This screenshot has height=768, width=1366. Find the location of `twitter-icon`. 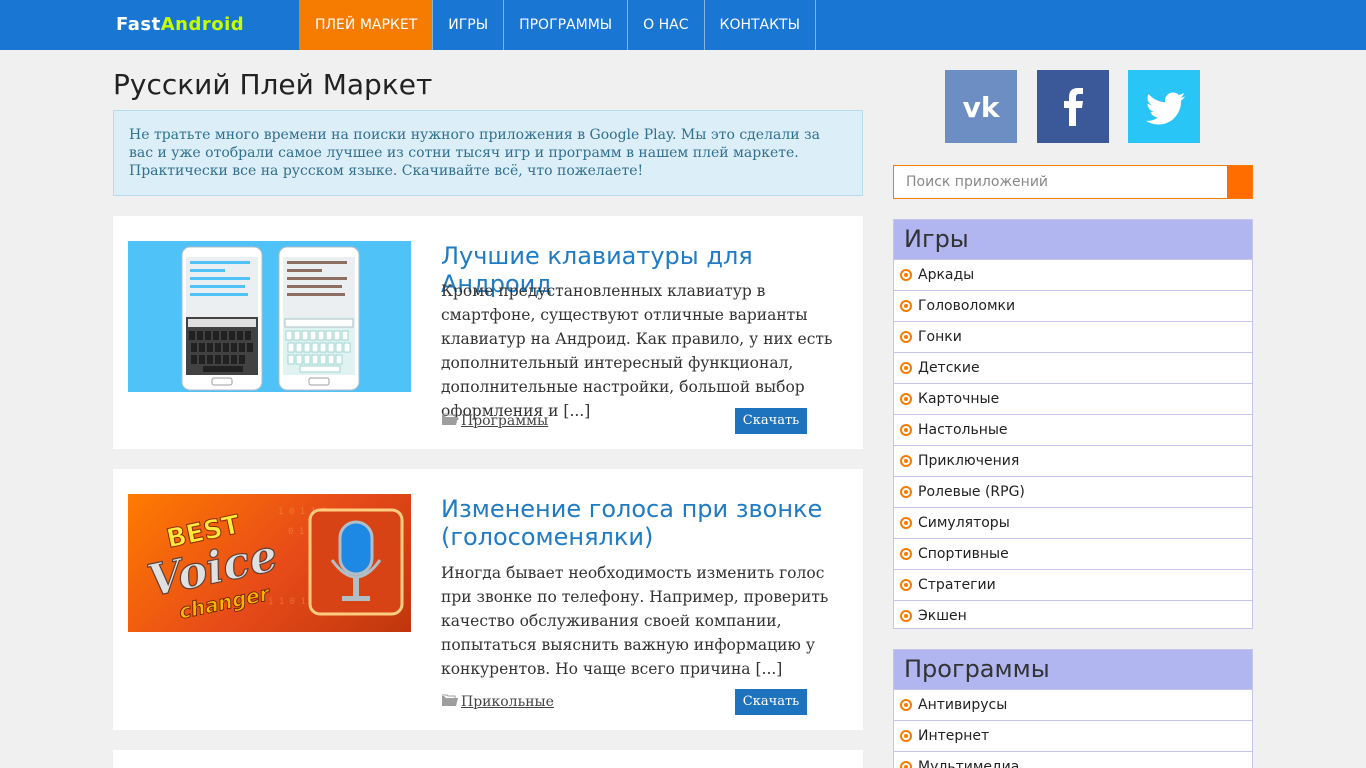

twitter-icon is located at coordinates (1165, 108).